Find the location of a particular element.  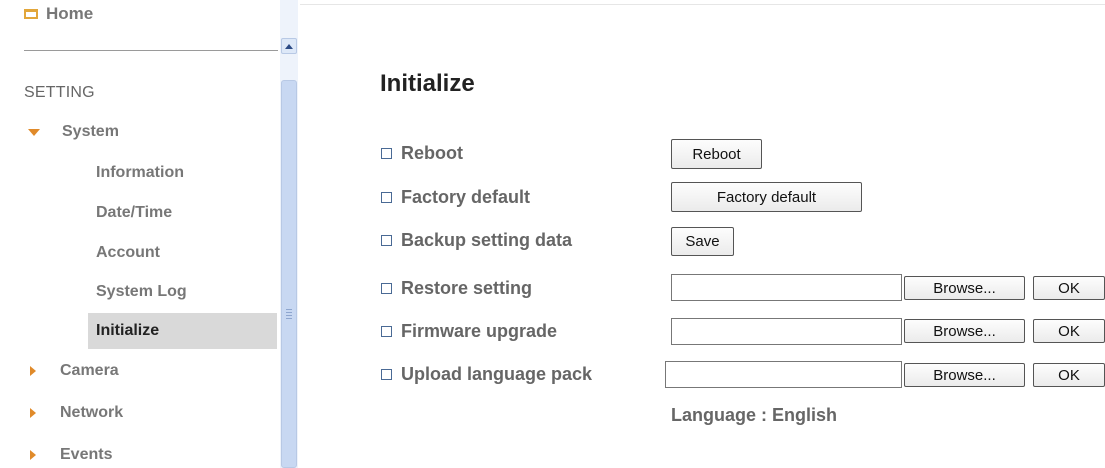

home-link: Home is located at coordinates (58, 14).